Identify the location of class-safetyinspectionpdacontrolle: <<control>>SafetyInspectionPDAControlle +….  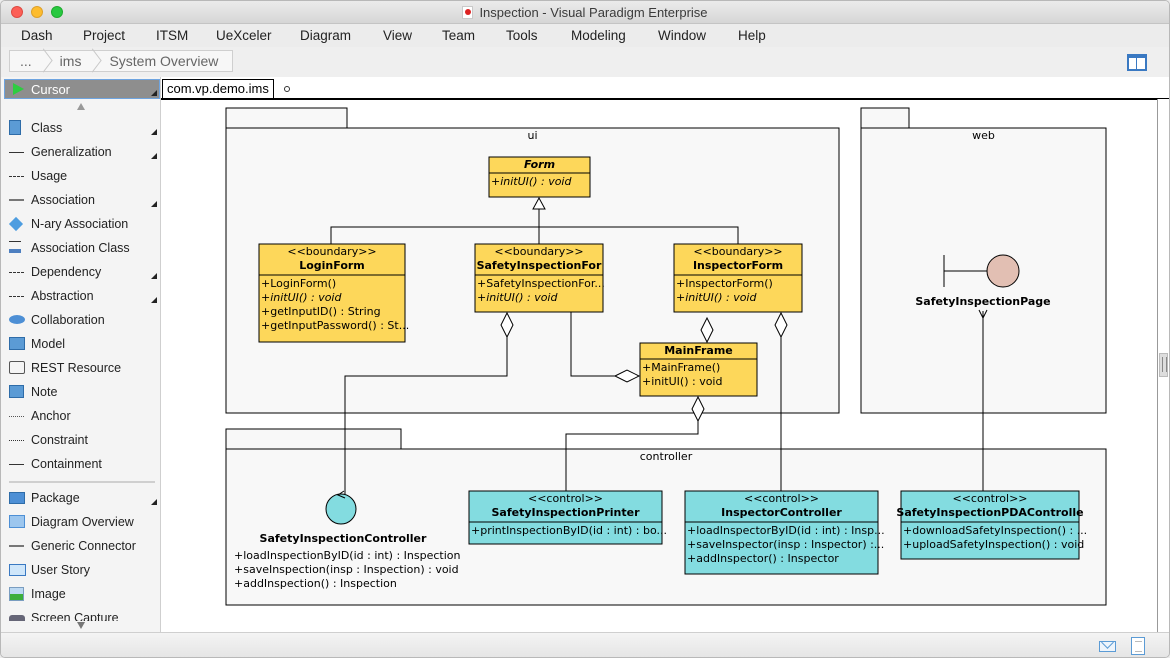
(991, 525).